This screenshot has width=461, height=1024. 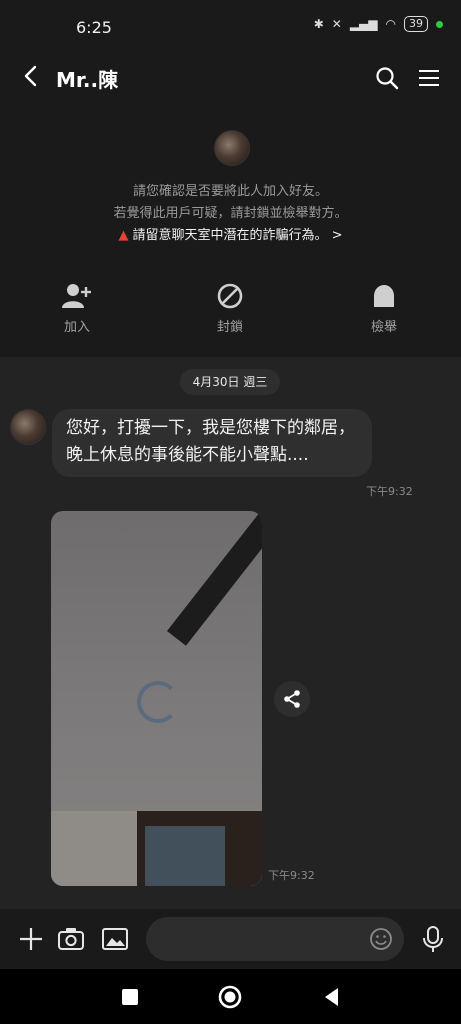 What do you see at coordinates (390, 24) in the screenshot?
I see `wifi-icon: ◠` at bounding box center [390, 24].